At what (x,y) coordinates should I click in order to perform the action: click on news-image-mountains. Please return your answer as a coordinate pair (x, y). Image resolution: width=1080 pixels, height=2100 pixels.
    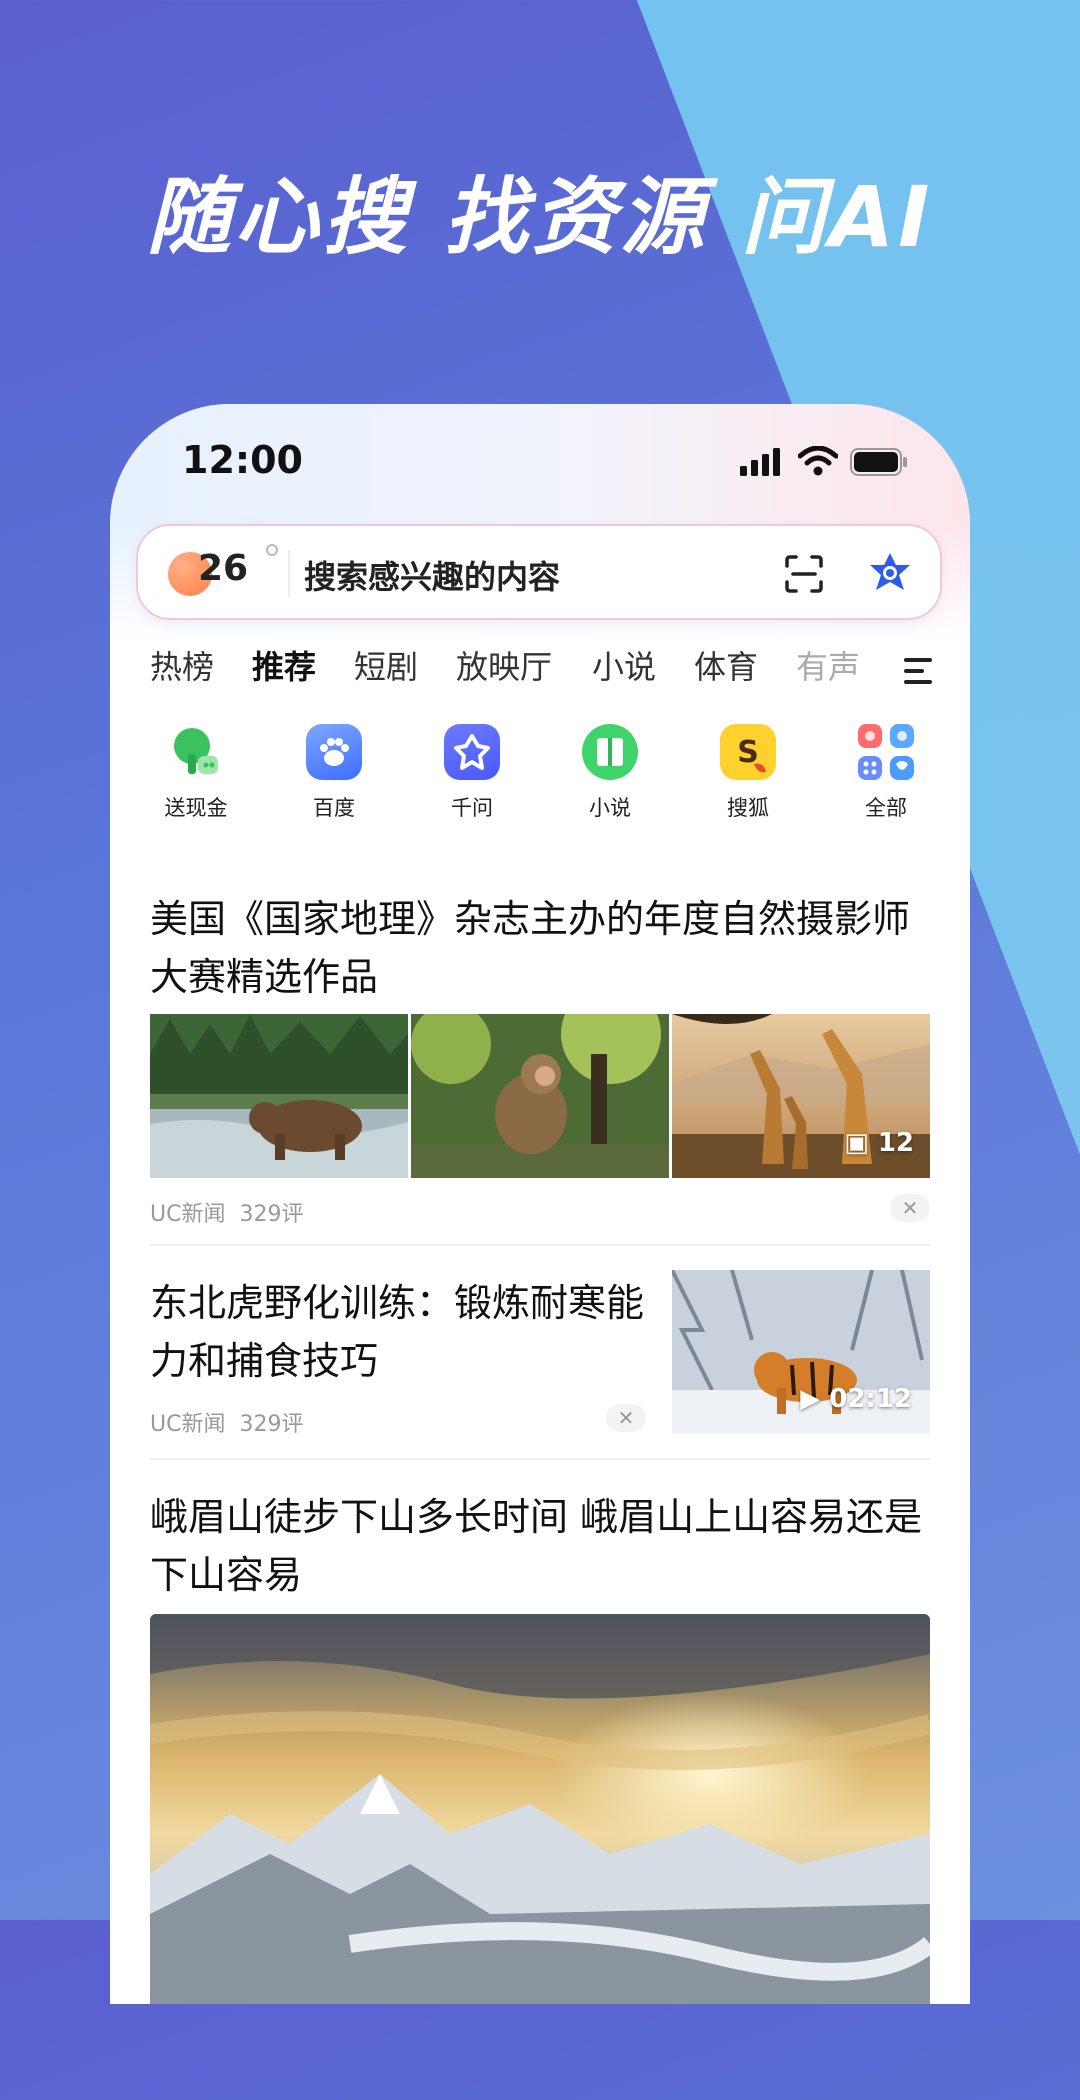
    Looking at the image, I should click on (540, 1809).